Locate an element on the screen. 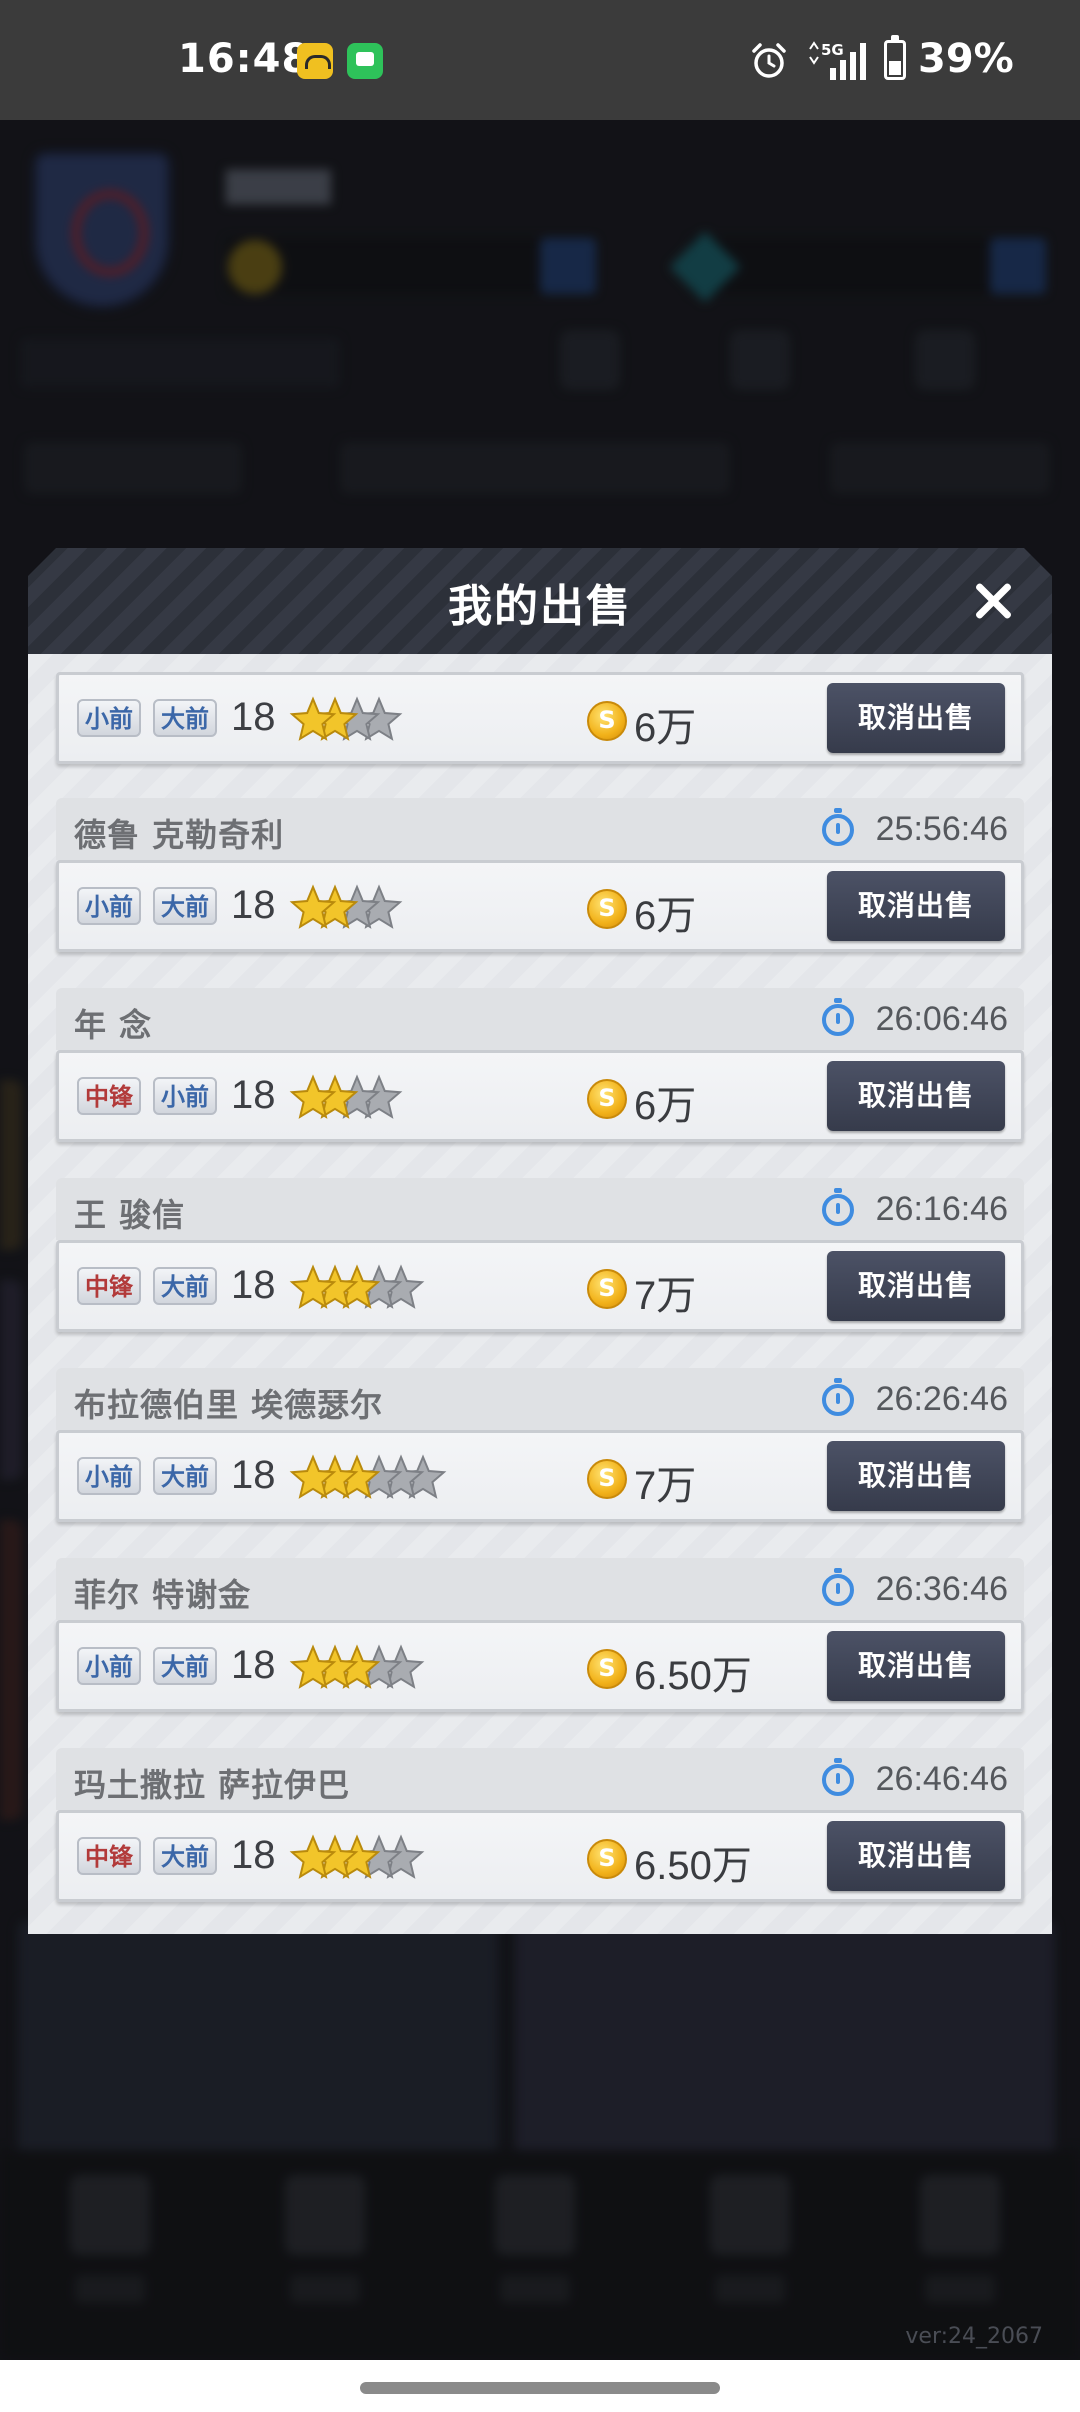 The image size is (1080, 2412). battery-icon is located at coordinates (895, 57).